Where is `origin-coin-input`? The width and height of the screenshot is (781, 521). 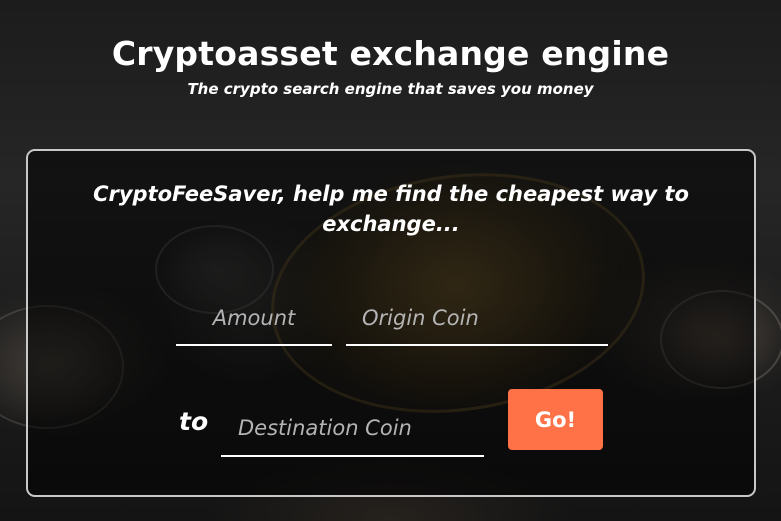
origin-coin-input is located at coordinates (477, 318).